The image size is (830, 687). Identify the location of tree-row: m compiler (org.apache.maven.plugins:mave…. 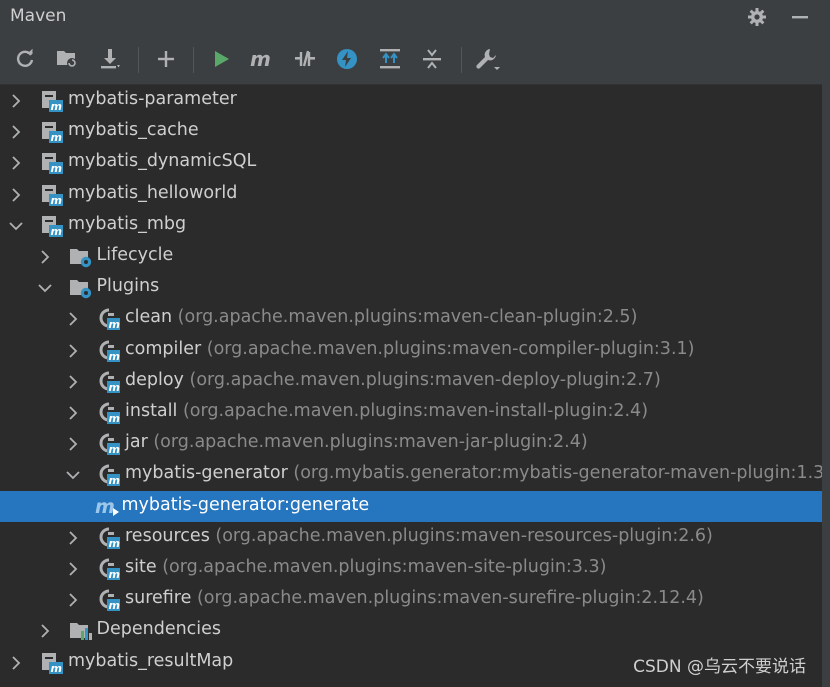
(411, 350).